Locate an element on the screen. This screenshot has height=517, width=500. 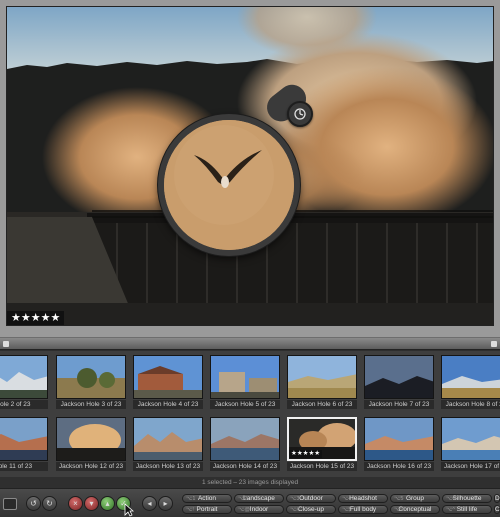
keyword-label: Silhouette is located at coordinates (467, 498).